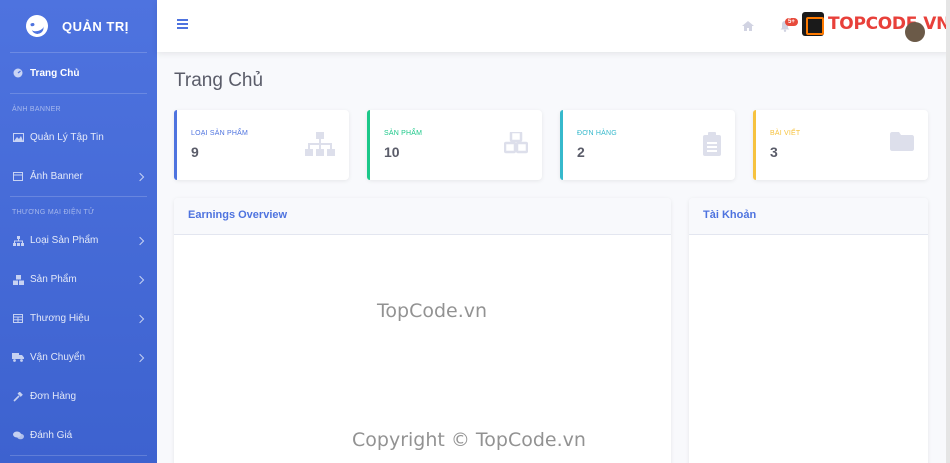 The image size is (950, 463). Describe the element at coordinates (18, 319) in the screenshot. I see `table-icon` at that location.